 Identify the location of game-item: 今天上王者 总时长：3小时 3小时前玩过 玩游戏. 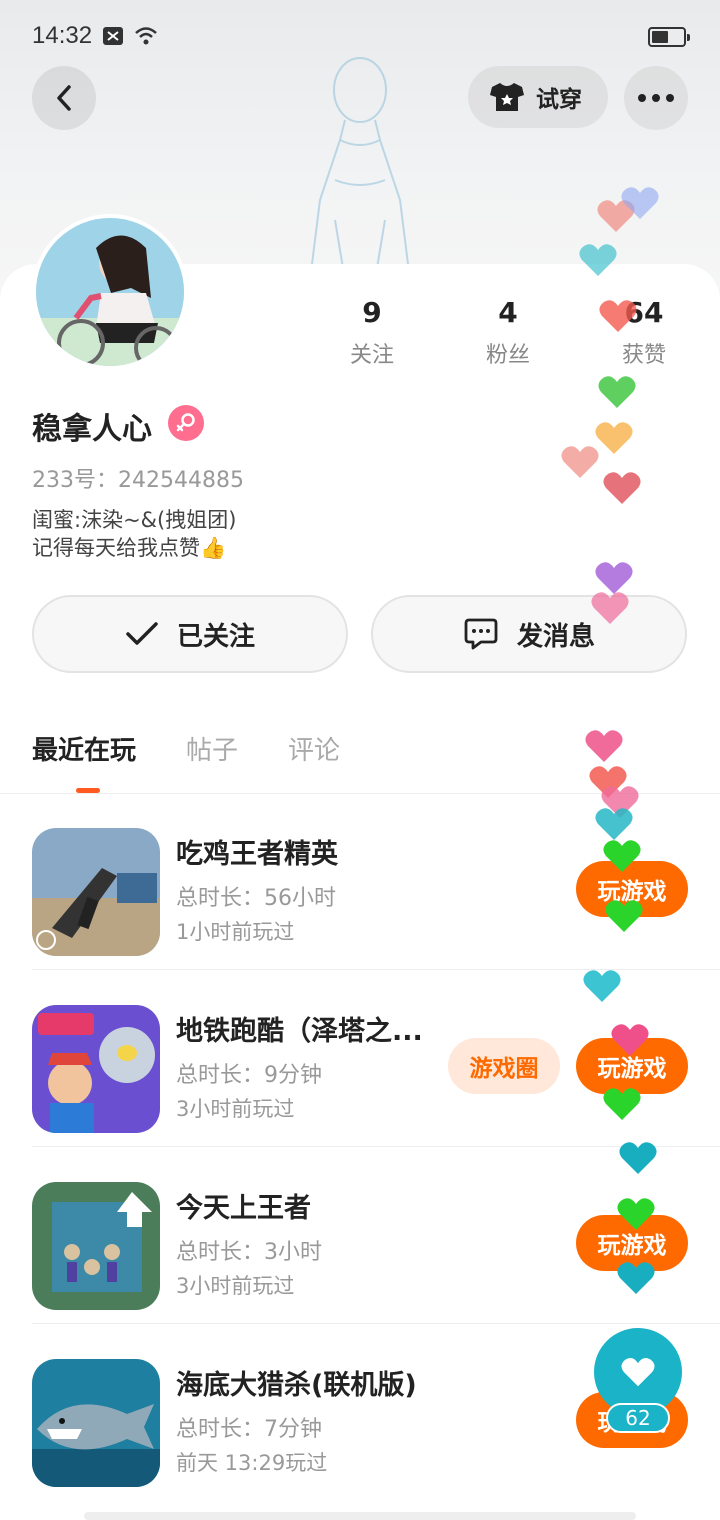
(376, 1236).